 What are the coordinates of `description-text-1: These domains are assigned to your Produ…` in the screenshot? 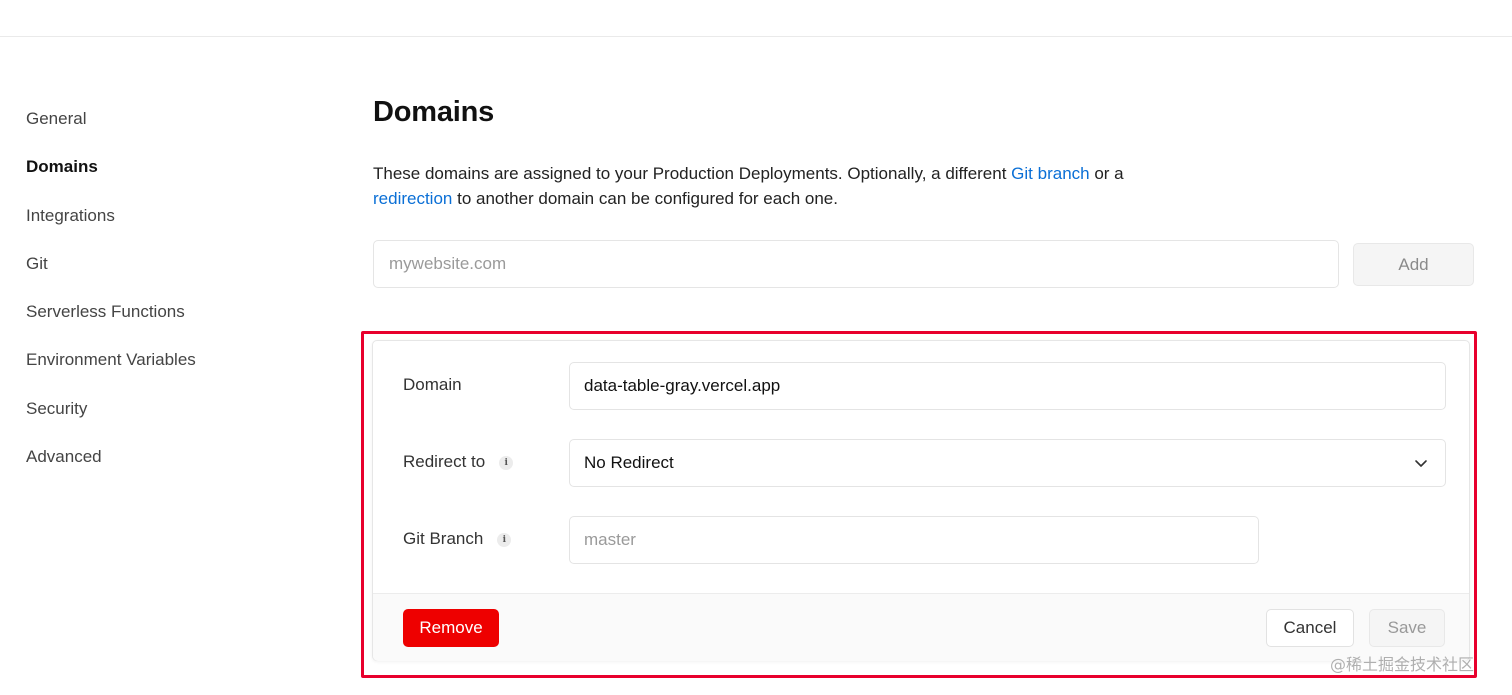 It's located at (692, 173).